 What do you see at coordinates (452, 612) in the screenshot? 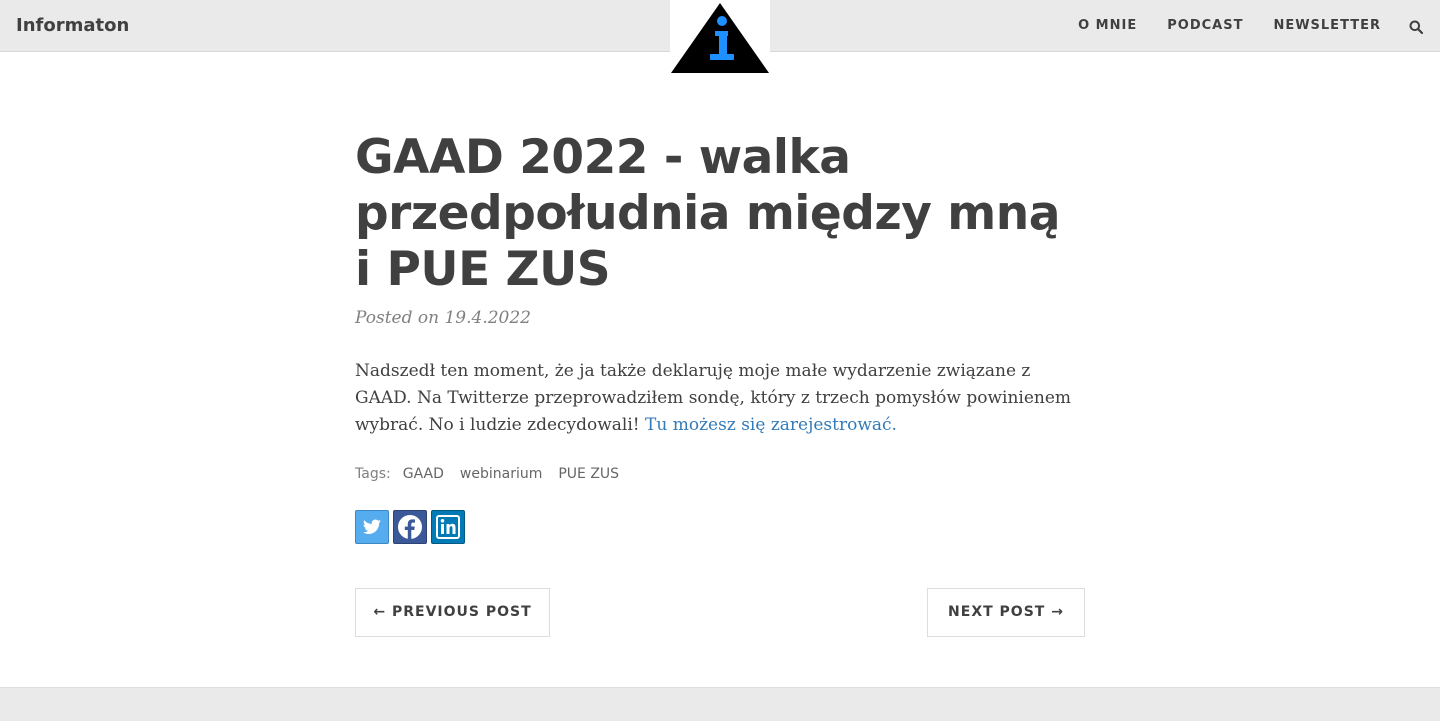
I see `previous-post-button: ← PREVIOUS POST` at bounding box center [452, 612].